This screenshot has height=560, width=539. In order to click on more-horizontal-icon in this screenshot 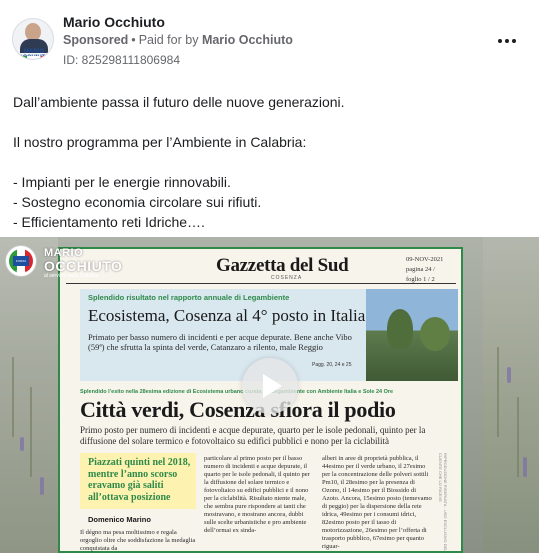, I will do `click(507, 41)`.